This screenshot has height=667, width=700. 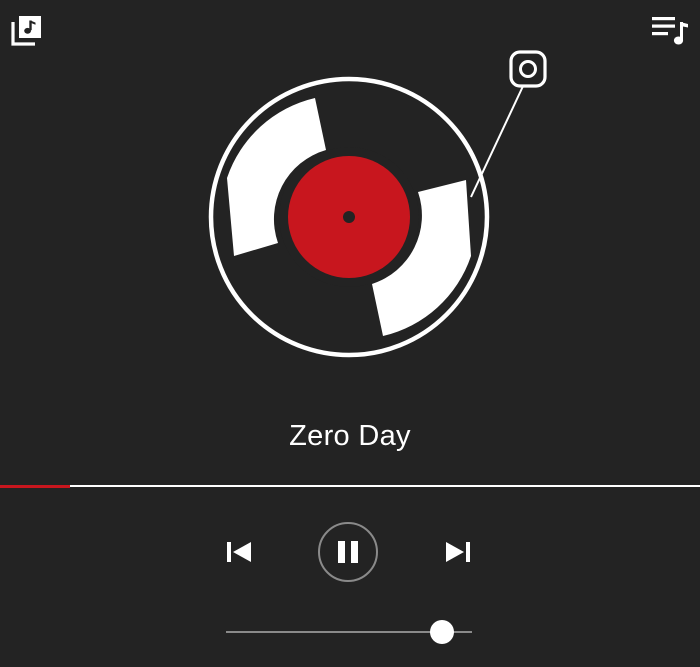 I want to click on skip-next-icon, so click(x=458, y=552).